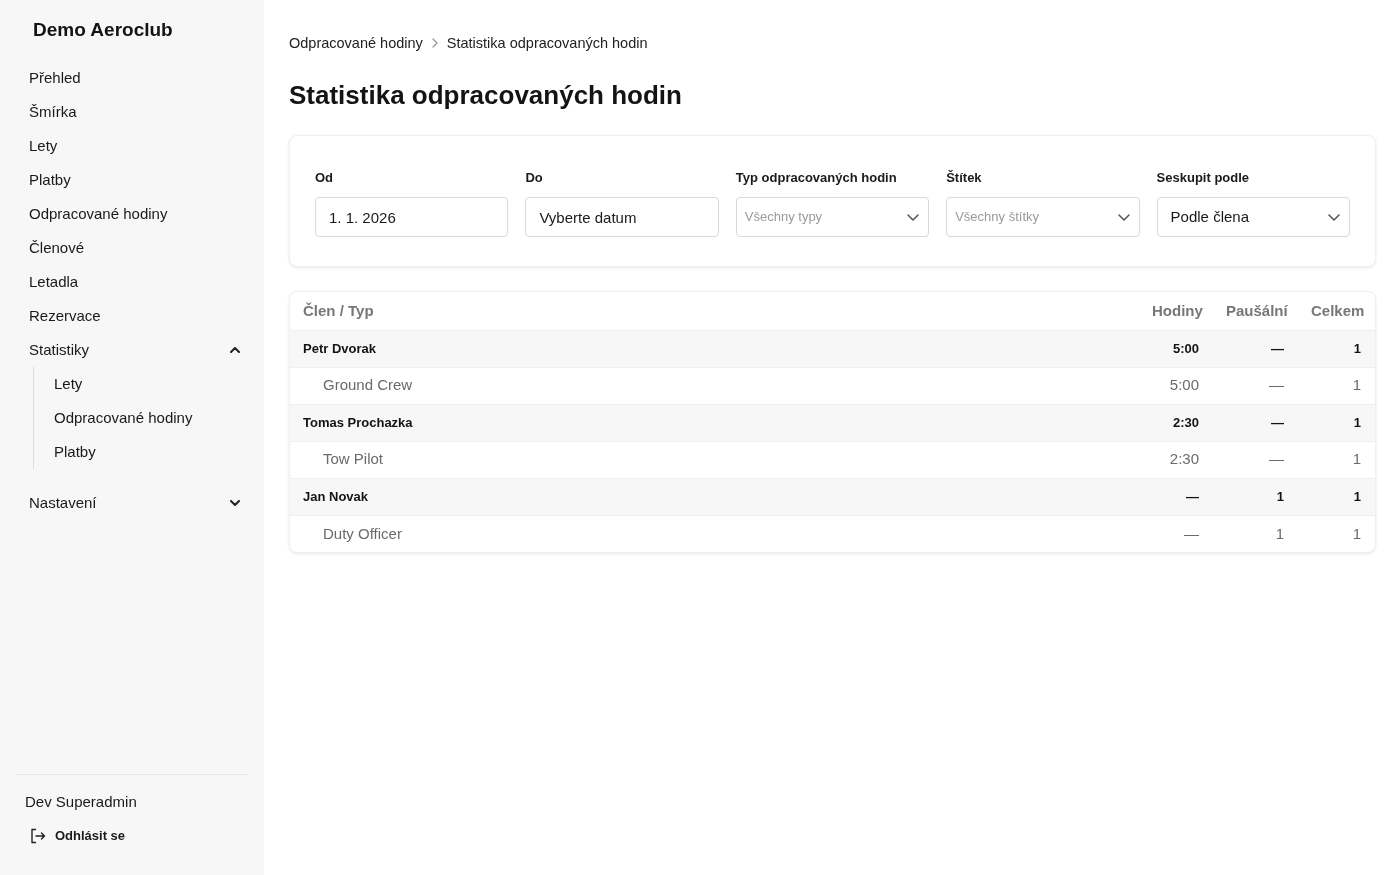  What do you see at coordinates (53, 112) in the screenshot?
I see `nav-link: Šmírka` at bounding box center [53, 112].